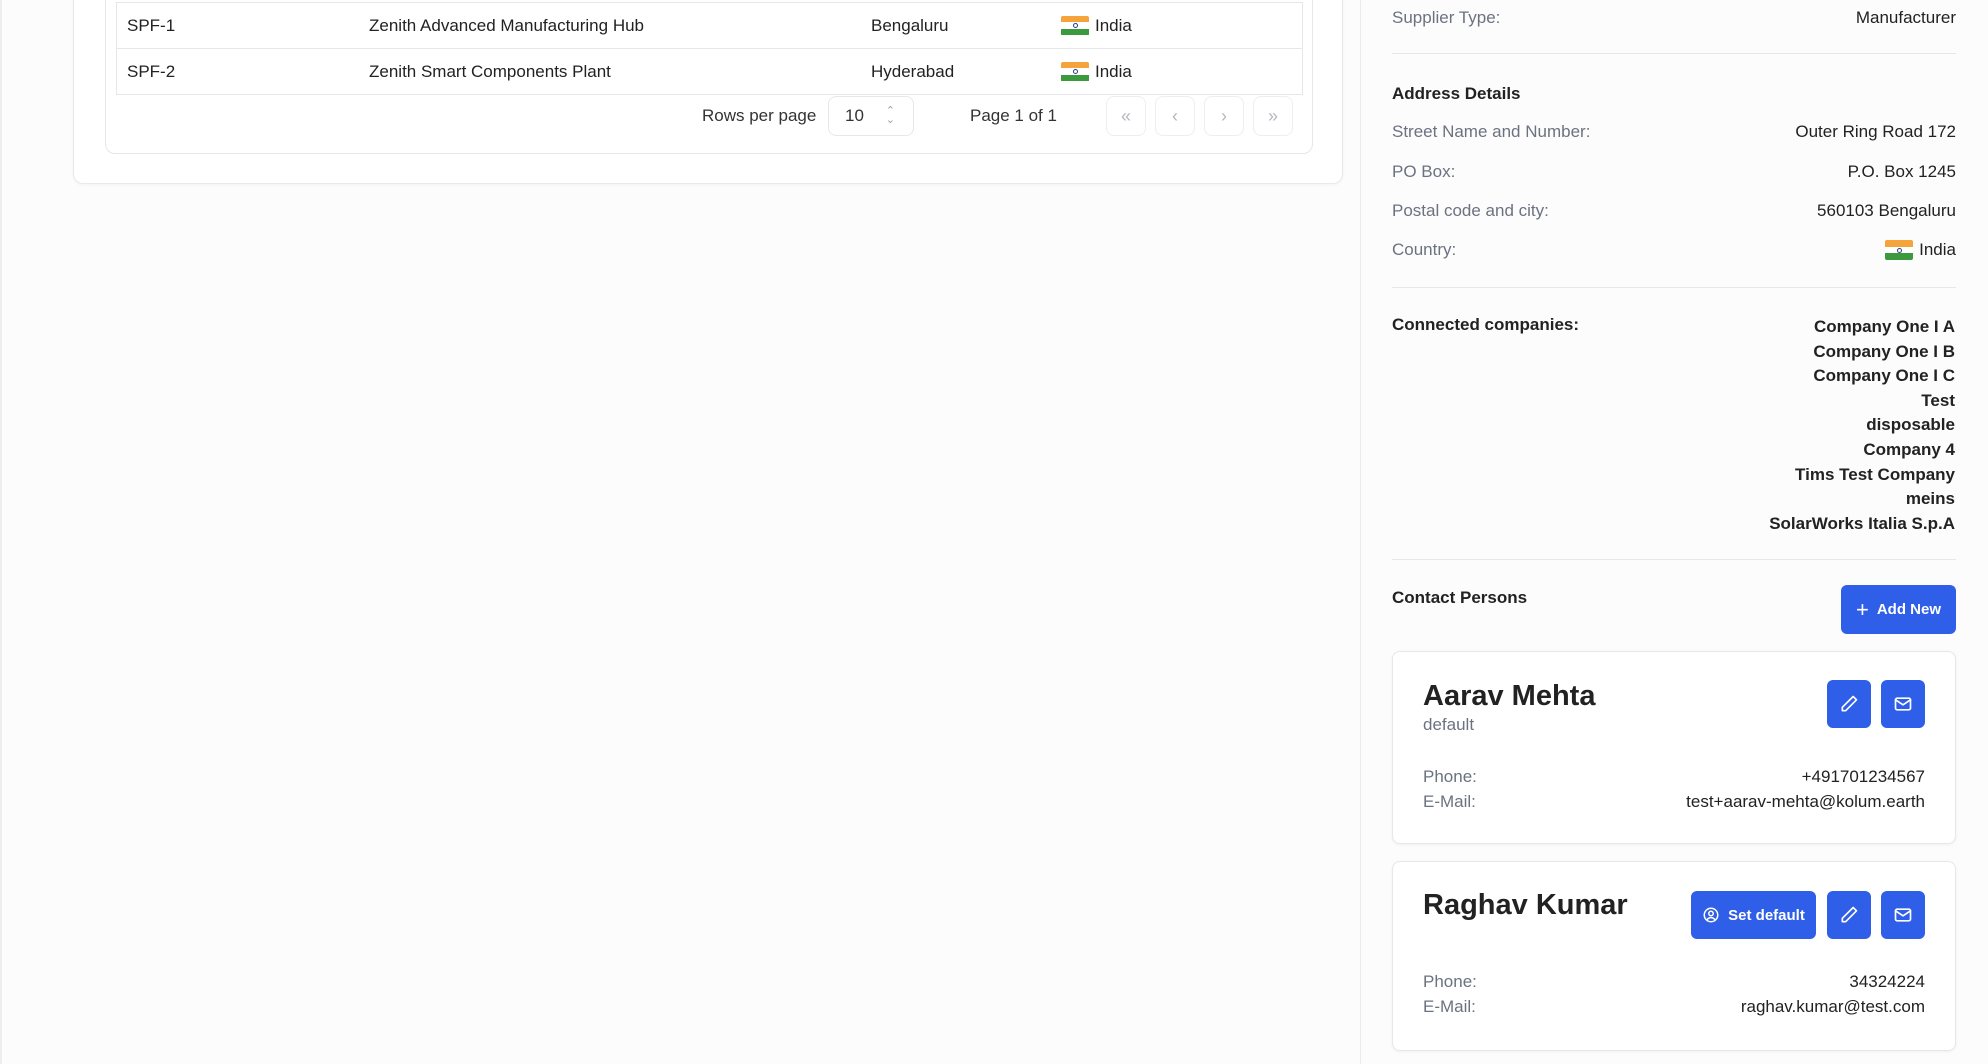 This screenshot has height=1064, width=1988. What do you see at coordinates (1525, 905) in the screenshot?
I see `contact-name: Raghav Kumar` at bounding box center [1525, 905].